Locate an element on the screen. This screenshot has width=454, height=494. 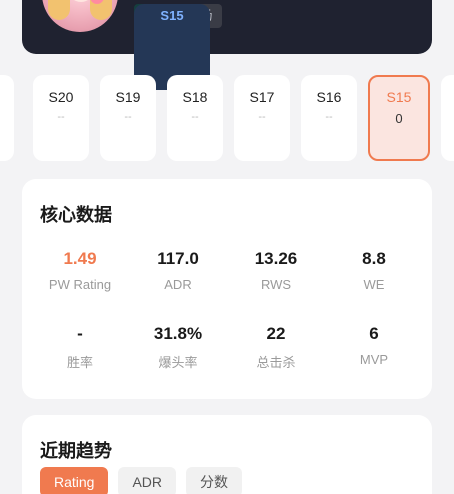
stat-total-kills: 22 总击杀 is located at coordinates (276, 347).